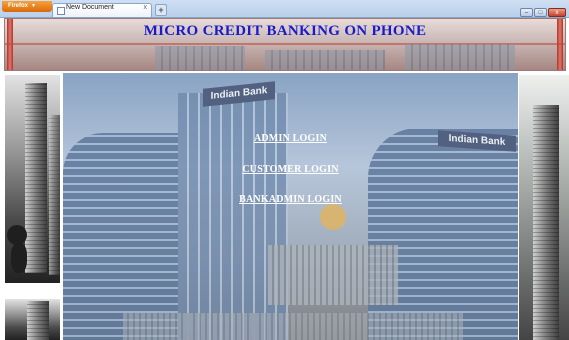 The height and width of the screenshot is (340, 569). I want to click on new-tab-button: +, so click(161, 10).